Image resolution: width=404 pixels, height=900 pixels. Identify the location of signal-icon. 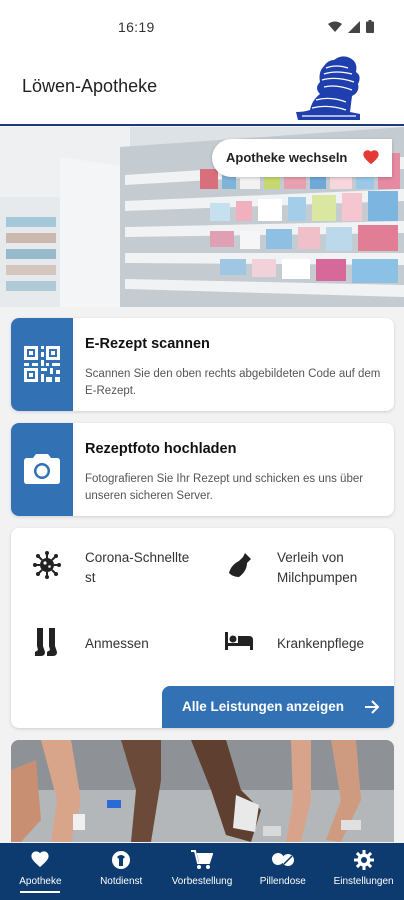
(354, 26).